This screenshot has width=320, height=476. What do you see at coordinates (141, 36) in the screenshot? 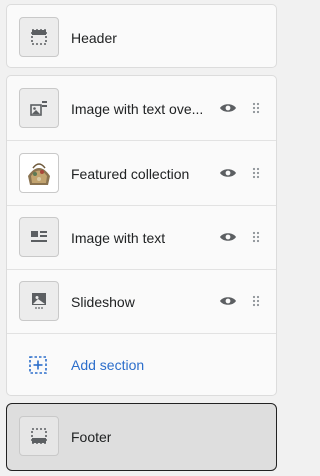
I see `header-section-card: Header` at bounding box center [141, 36].